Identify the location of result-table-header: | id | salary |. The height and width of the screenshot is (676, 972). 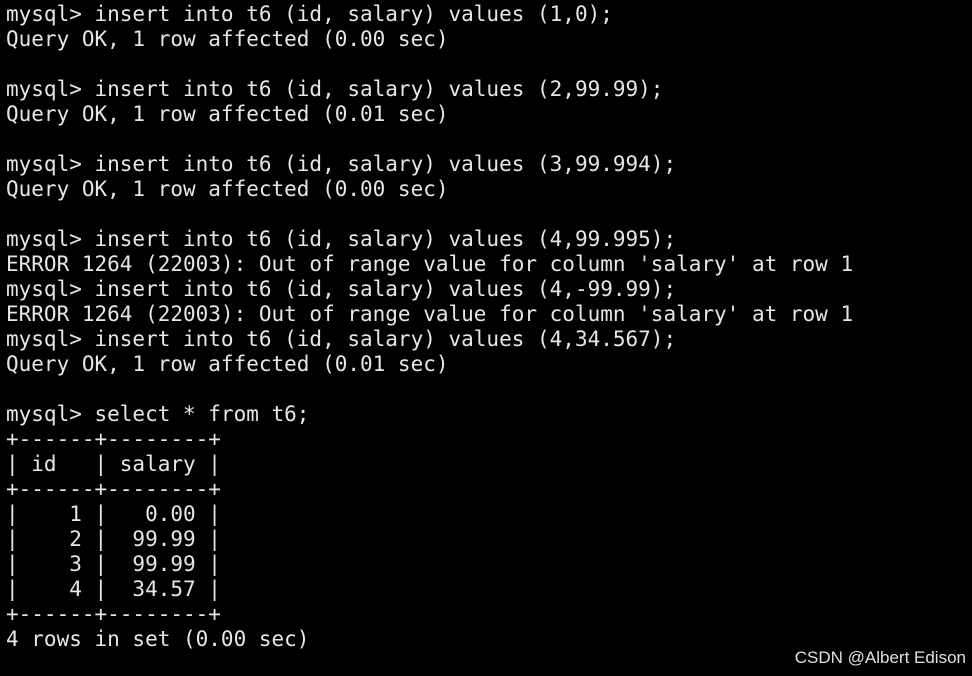
(113, 464).